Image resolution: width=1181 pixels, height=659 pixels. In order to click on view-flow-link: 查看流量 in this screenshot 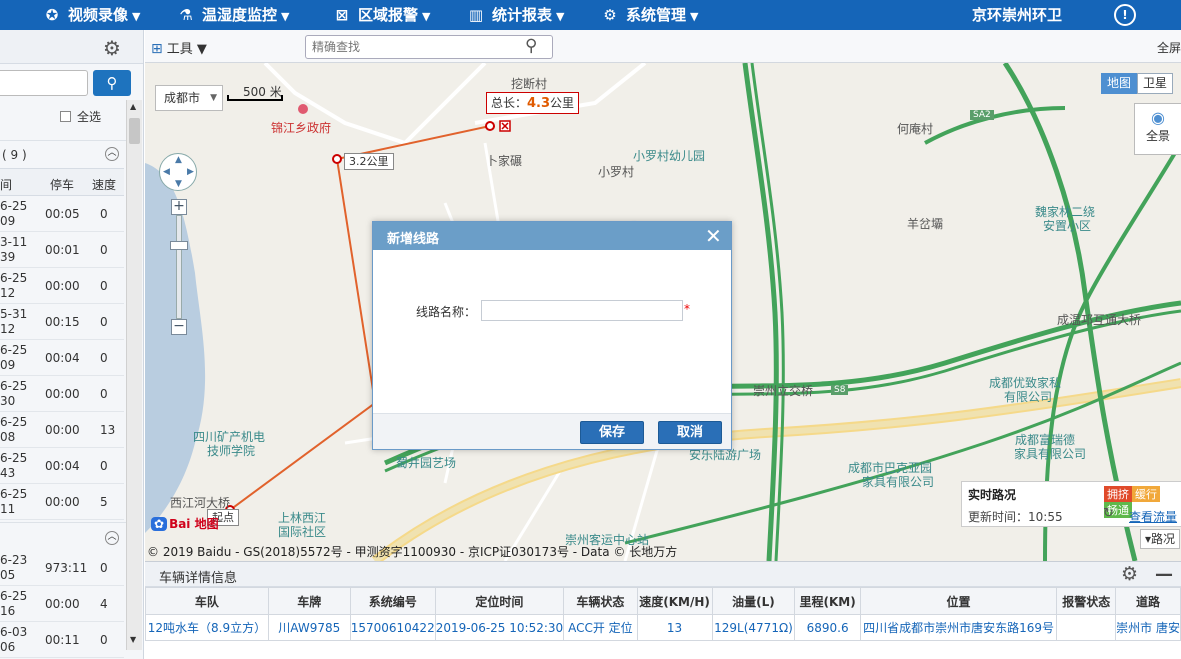, I will do `click(1153, 516)`.